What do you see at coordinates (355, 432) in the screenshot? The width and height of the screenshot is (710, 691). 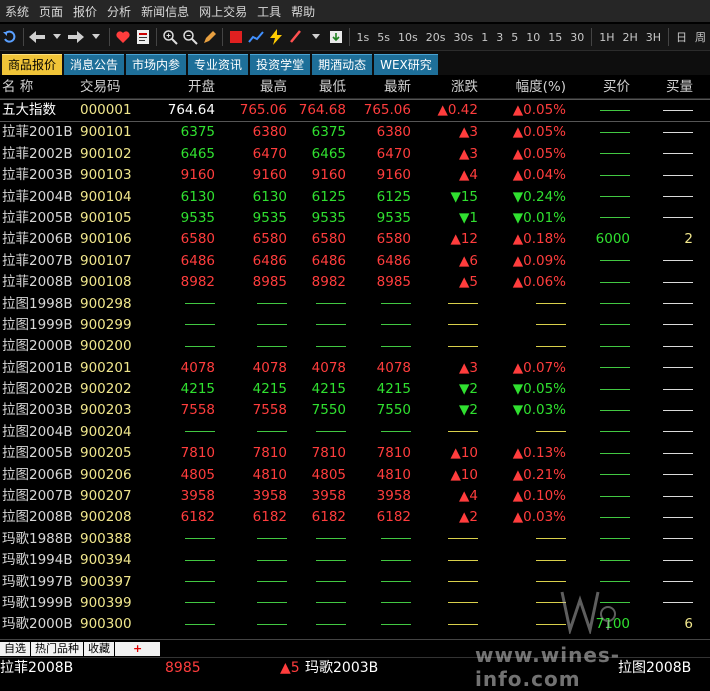 I see `table-row: 拉图2004B 900204` at bounding box center [355, 432].